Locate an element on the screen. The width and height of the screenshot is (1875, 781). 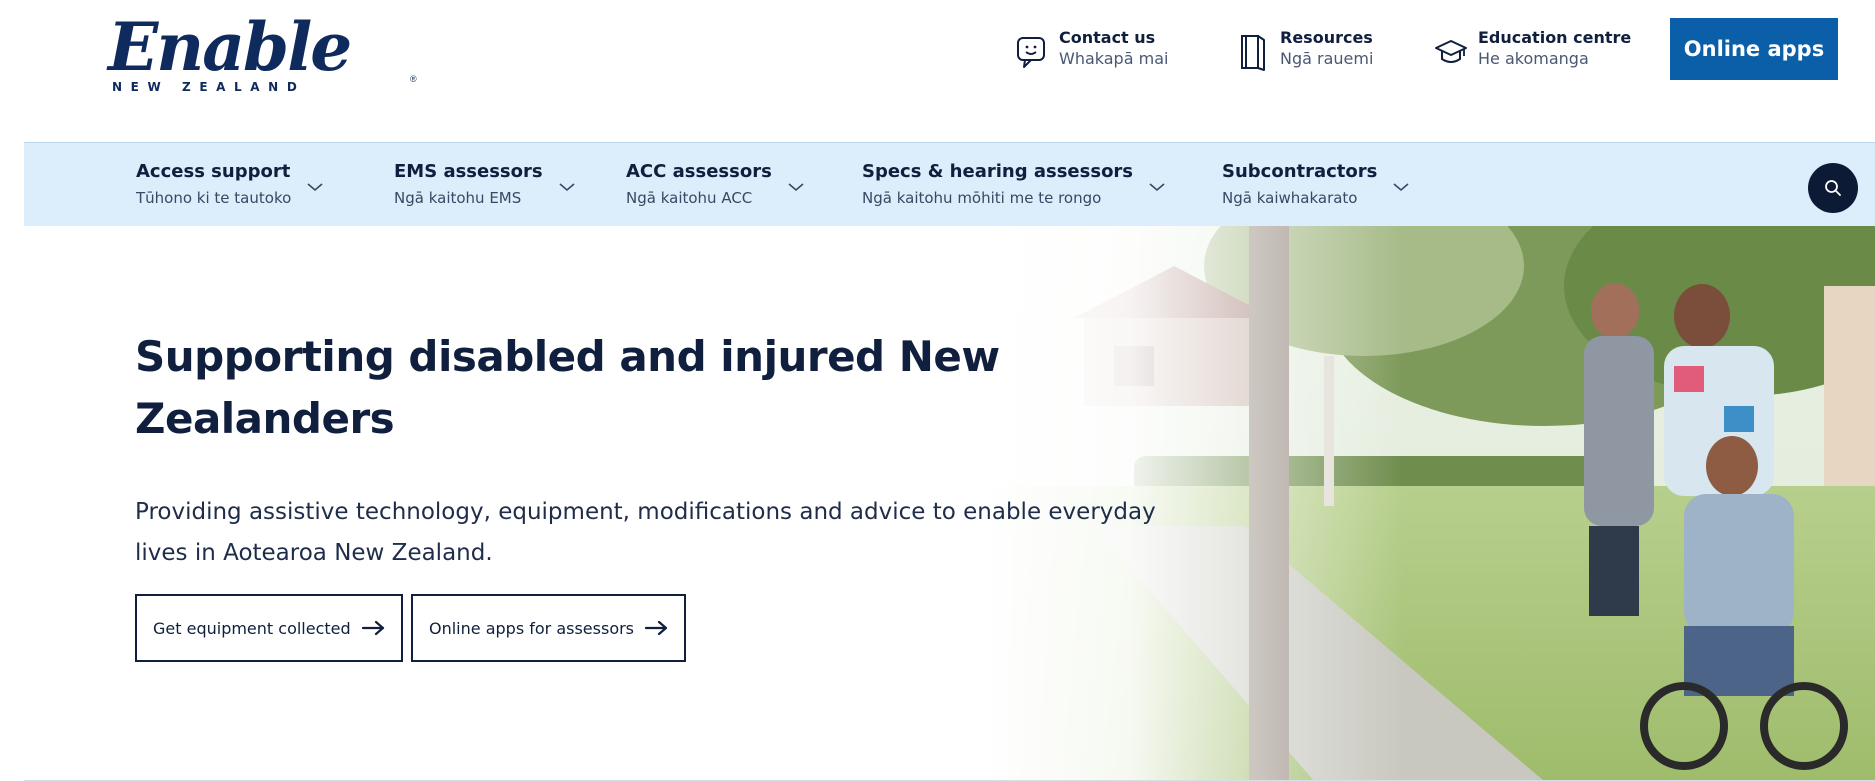
education-centre-text: Education centre He akomanga is located at coordinates (1554, 49).